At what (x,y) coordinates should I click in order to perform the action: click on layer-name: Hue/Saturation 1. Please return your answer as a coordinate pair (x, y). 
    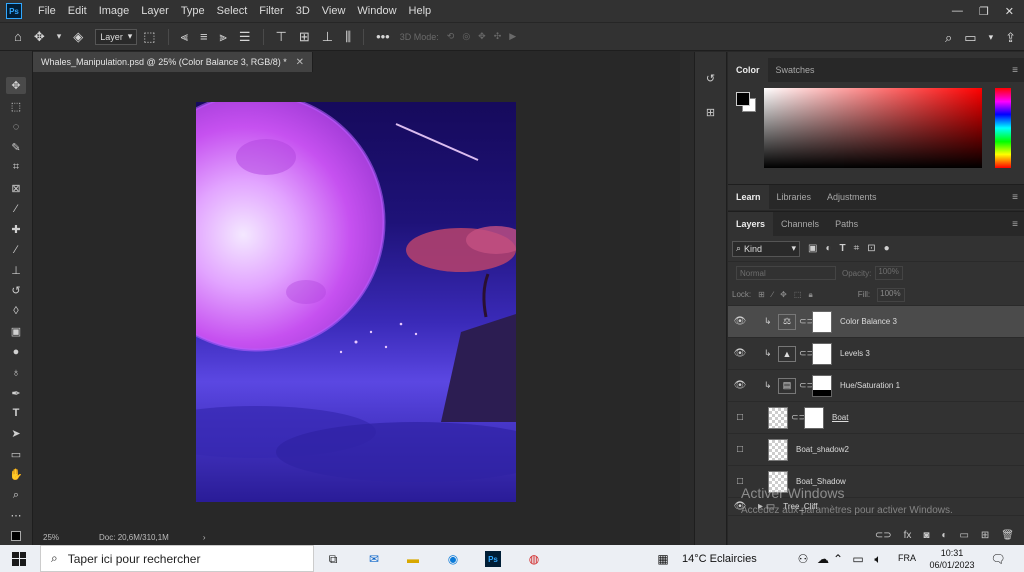
    Looking at the image, I should click on (870, 385).